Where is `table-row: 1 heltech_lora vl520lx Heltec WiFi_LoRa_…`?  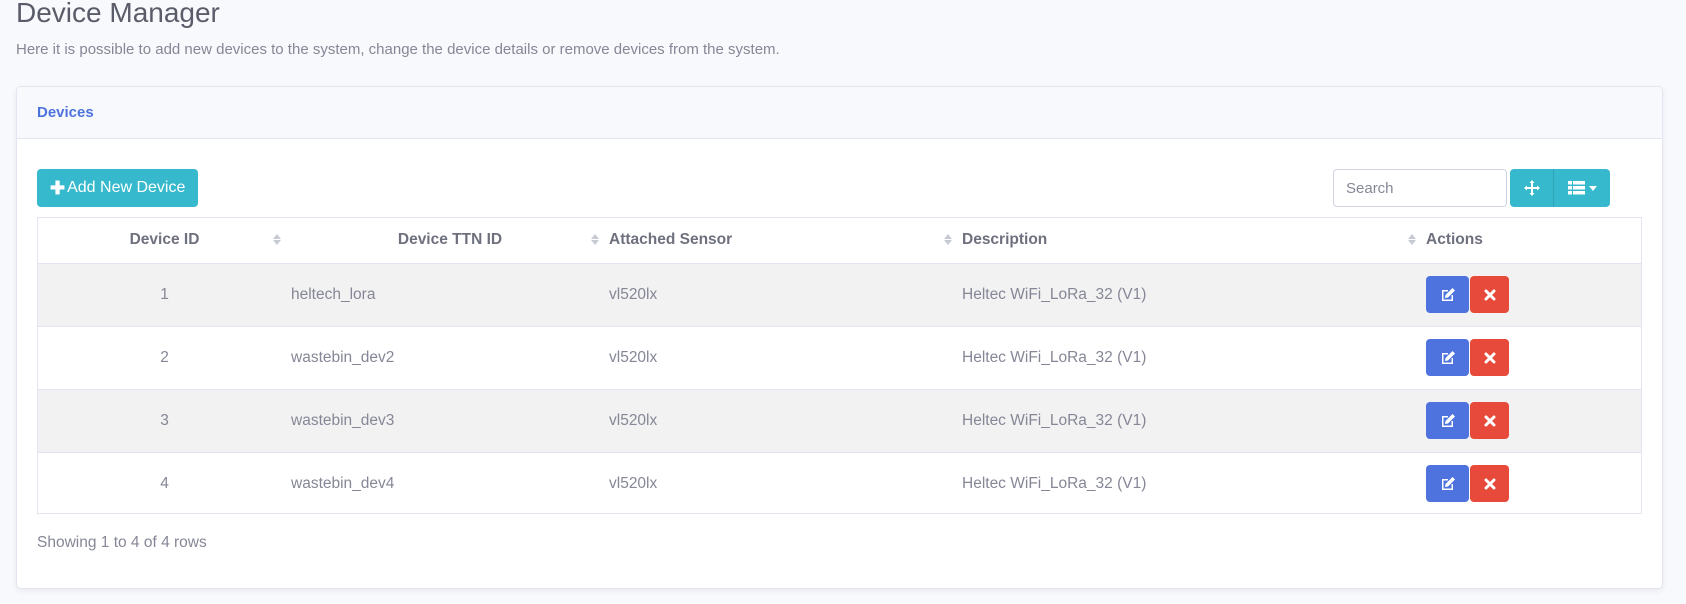 table-row: 1 heltech_lora vl520lx Heltec WiFi_LoRa_… is located at coordinates (839, 294).